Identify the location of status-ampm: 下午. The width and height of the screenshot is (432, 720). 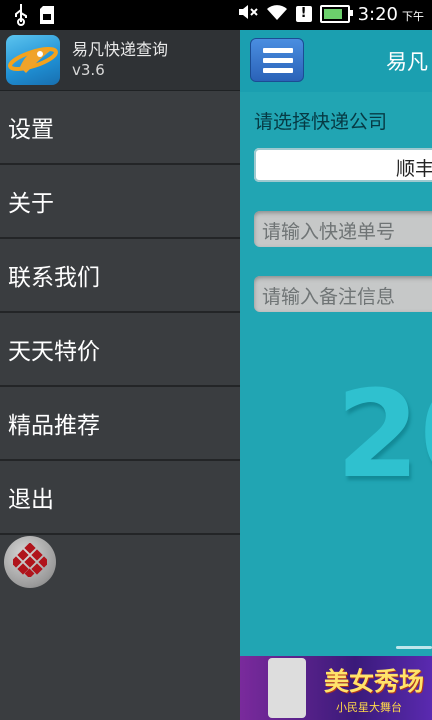
(413, 16).